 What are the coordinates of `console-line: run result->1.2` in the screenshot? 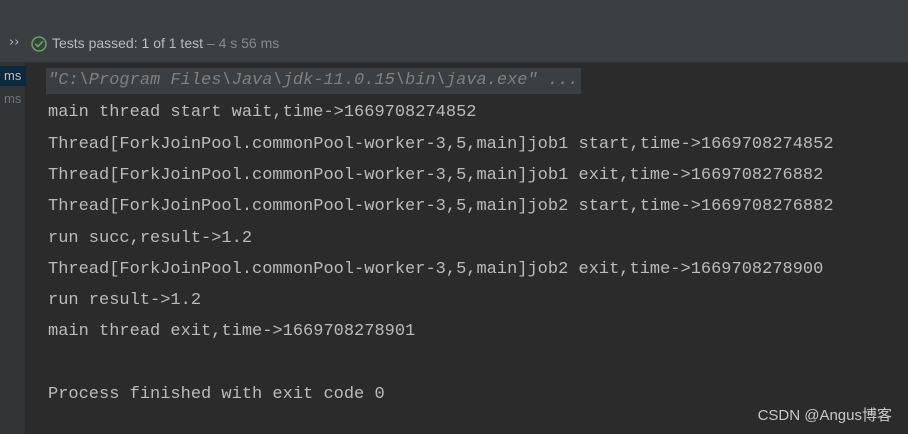 It's located at (125, 300).